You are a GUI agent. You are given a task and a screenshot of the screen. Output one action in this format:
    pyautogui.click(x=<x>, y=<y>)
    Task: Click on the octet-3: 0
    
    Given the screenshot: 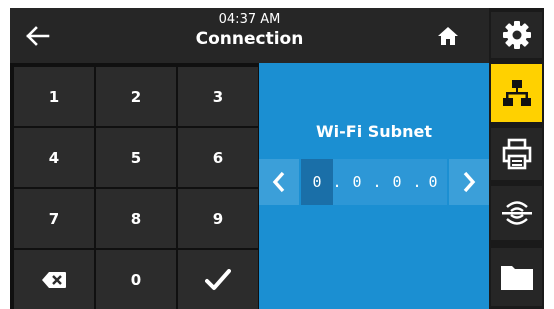 What is the action you would take?
    pyautogui.click(x=397, y=182)
    